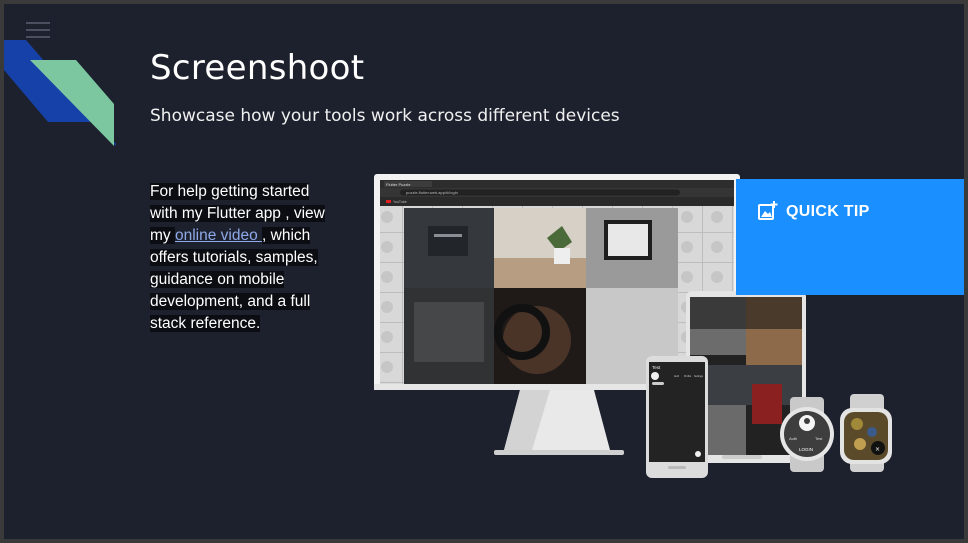 The image size is (968, 543). Describe the element at coordinates (218, 235) in the screenshot. I see `online-video-link: online video` at that location.